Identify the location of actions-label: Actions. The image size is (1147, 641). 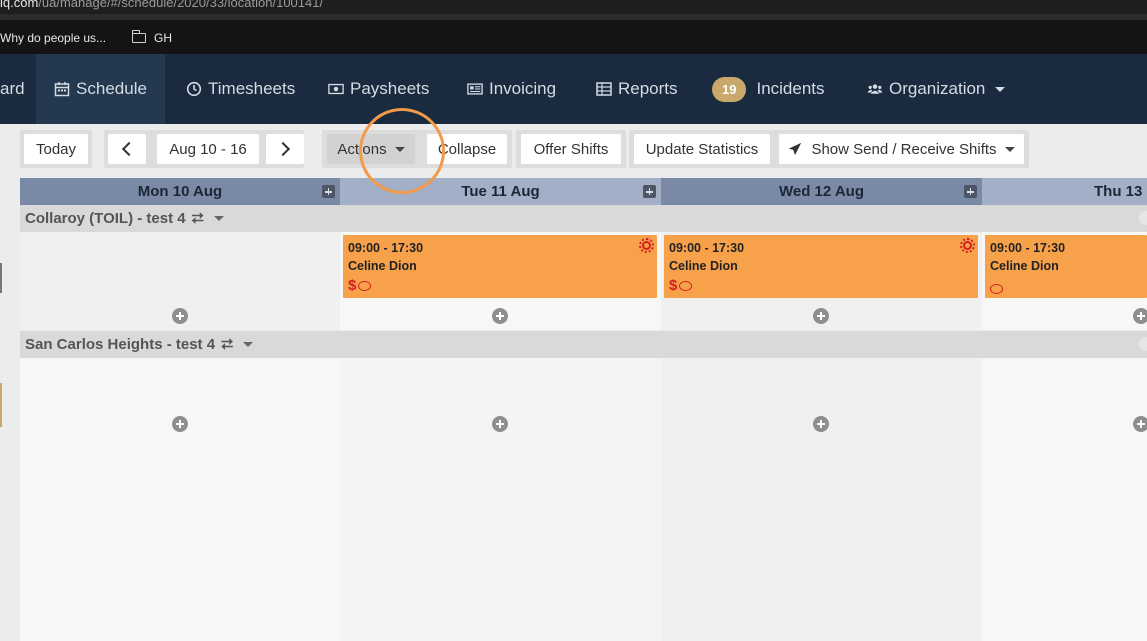
(362, 149).